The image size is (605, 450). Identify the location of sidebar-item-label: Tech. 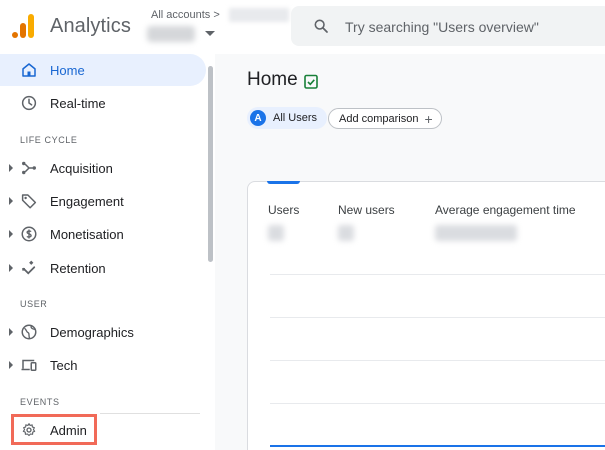
(64, 365).